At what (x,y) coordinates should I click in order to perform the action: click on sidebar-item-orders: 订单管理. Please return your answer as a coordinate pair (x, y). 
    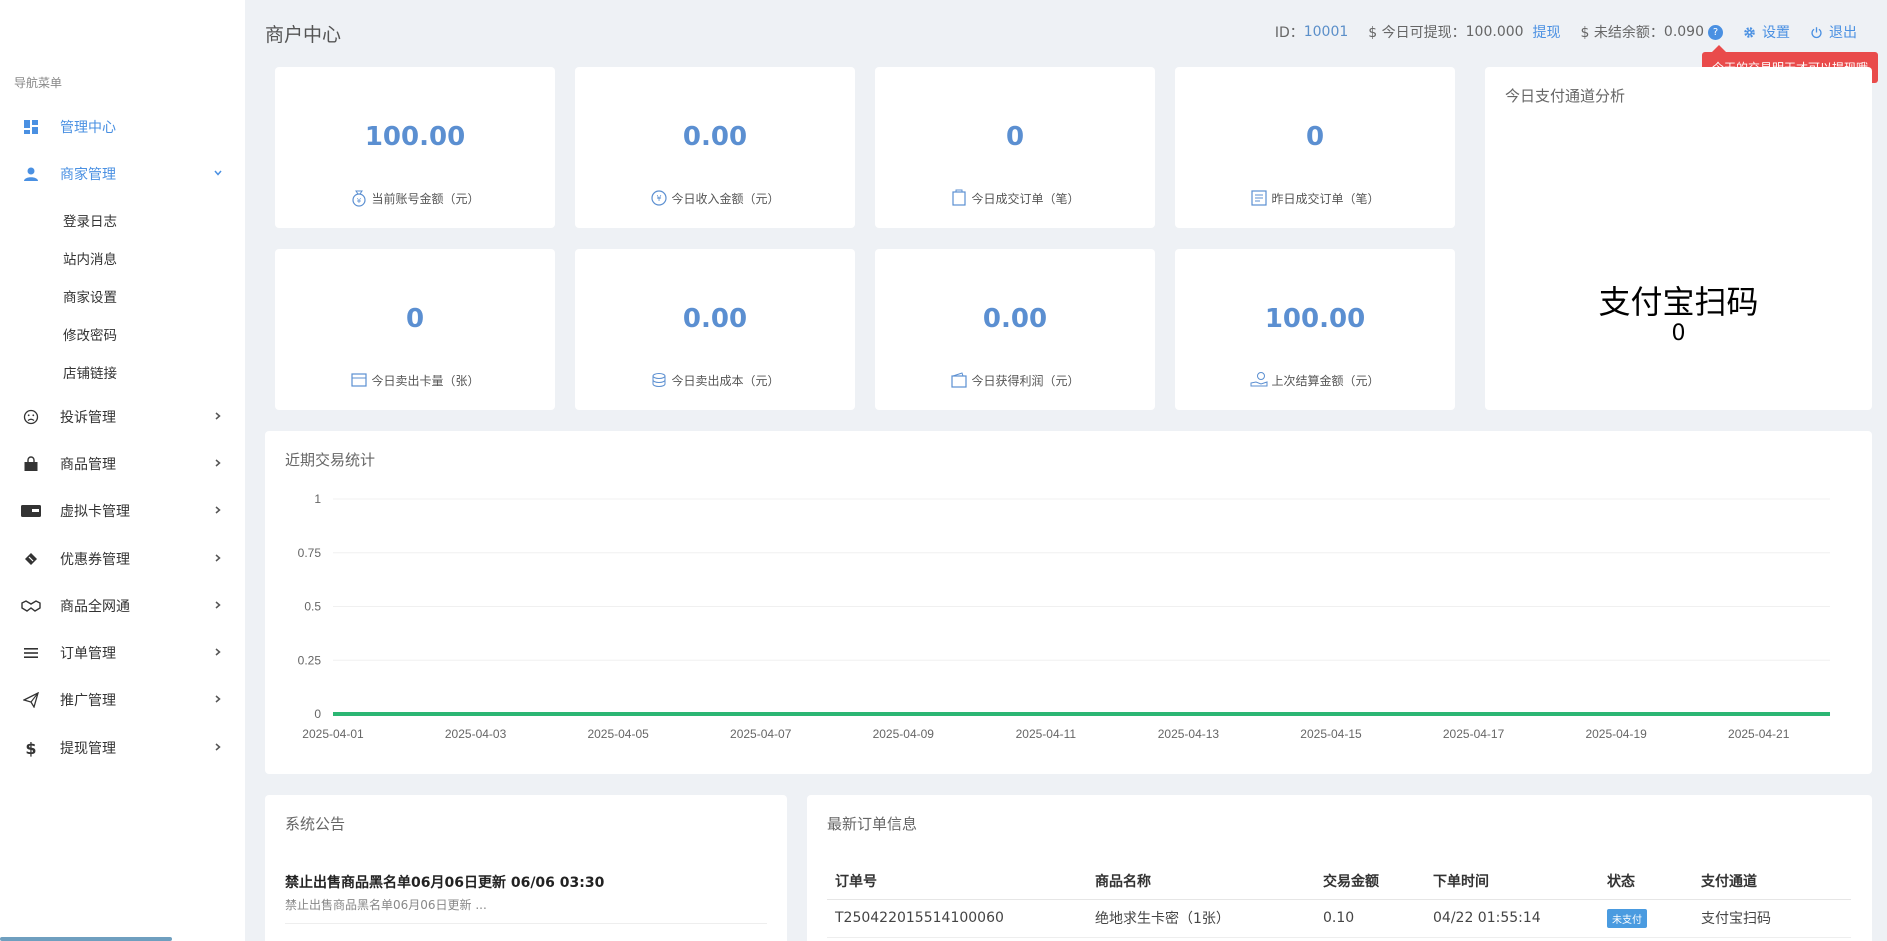
    Looking at the image, I should click on (122, 653).